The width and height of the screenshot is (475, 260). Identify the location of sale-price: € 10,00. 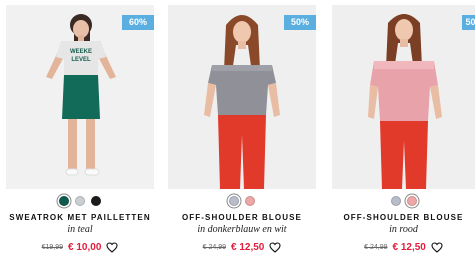
(85, 247).